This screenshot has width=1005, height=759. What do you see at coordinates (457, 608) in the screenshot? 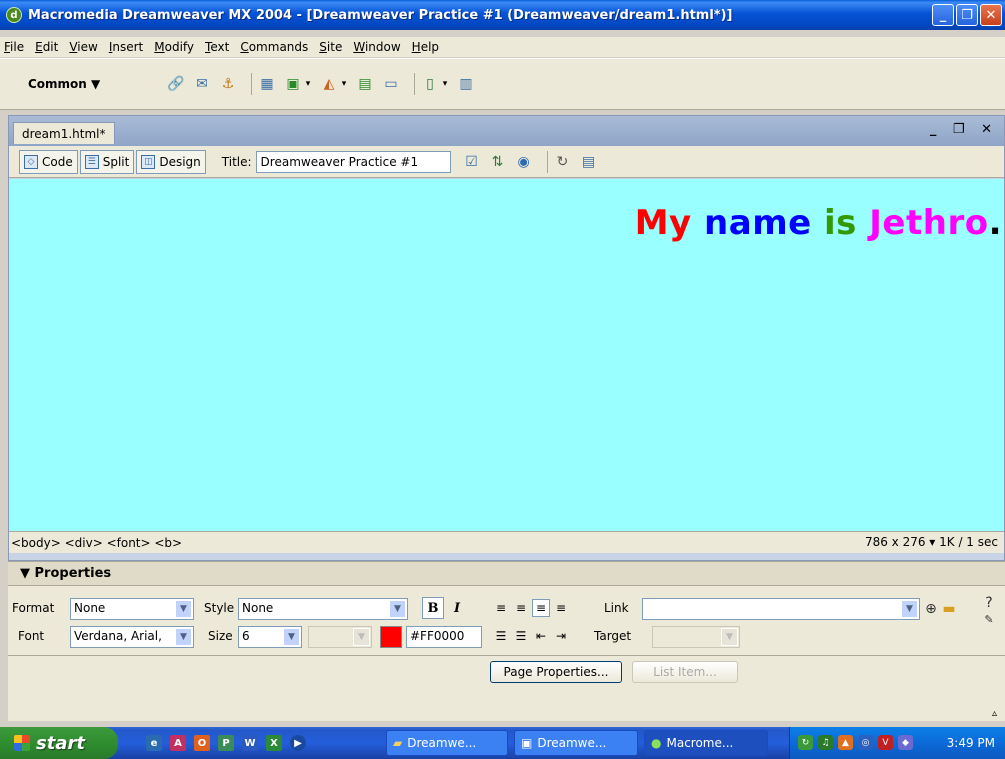
I see `italic-button: I` at bounding box center [457, 608].